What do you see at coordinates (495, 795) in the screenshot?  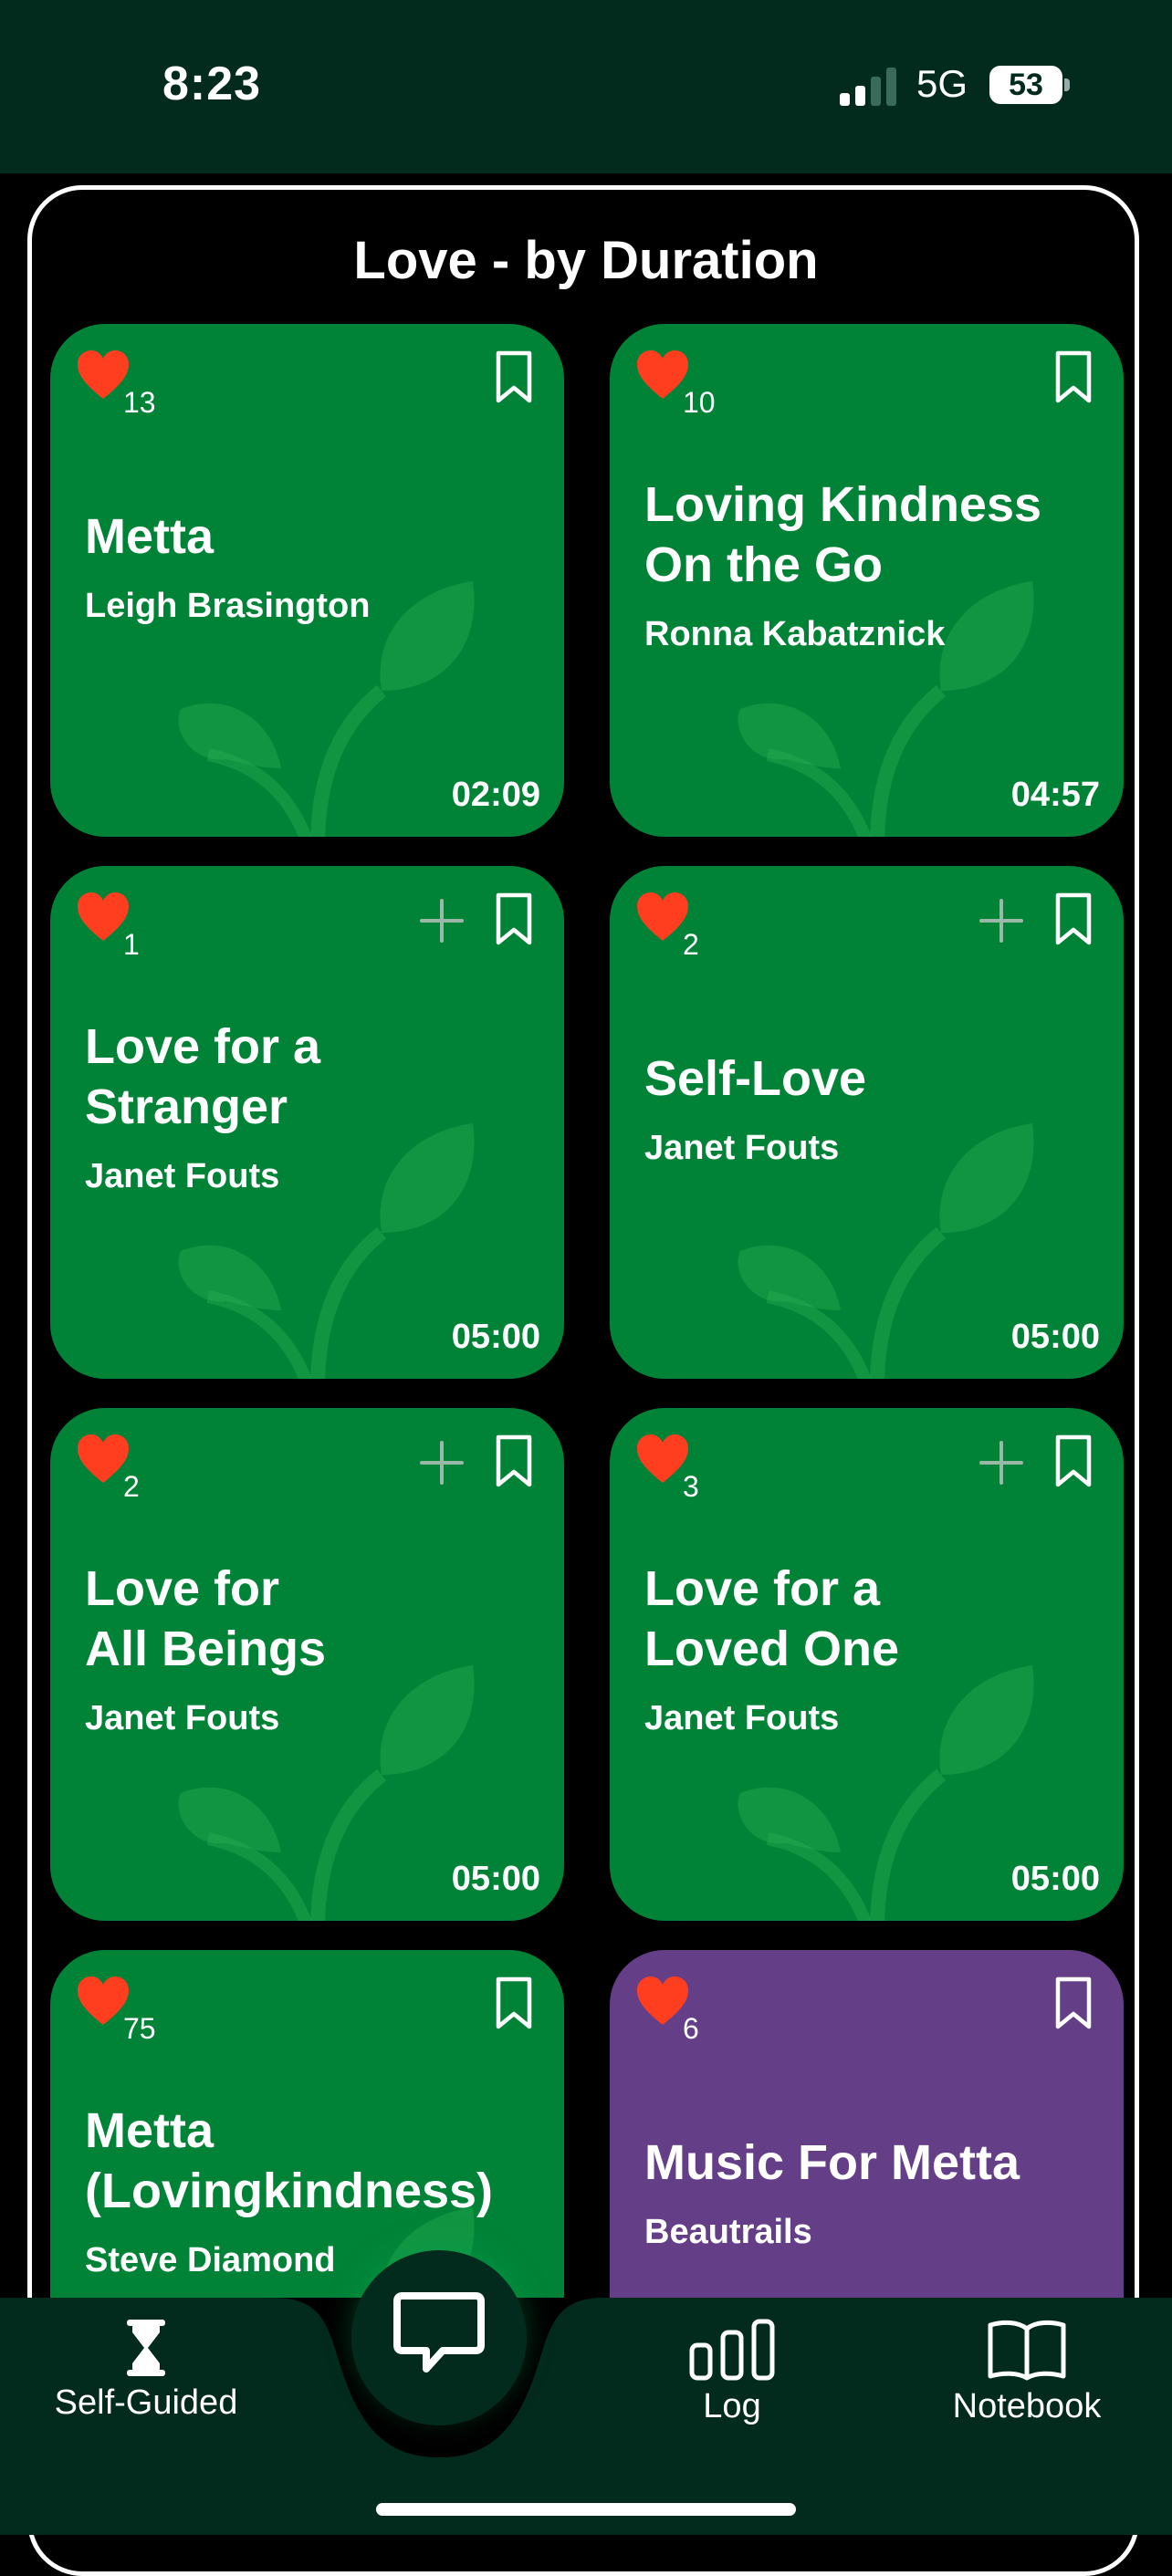 I see `card-duration: 02:09` at bounding box center [495, 795].